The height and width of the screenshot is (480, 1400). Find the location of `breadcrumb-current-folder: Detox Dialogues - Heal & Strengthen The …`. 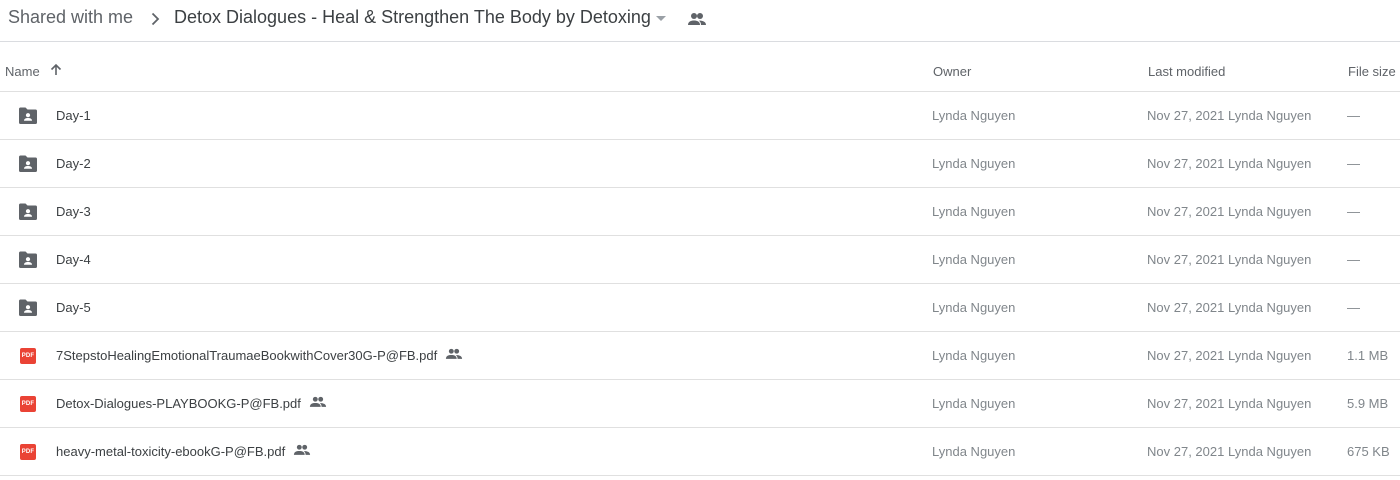

breadcrumb-current-folder: Detox Dialogues - Heal & Strengthen The … is located at coordinates (412, 17).